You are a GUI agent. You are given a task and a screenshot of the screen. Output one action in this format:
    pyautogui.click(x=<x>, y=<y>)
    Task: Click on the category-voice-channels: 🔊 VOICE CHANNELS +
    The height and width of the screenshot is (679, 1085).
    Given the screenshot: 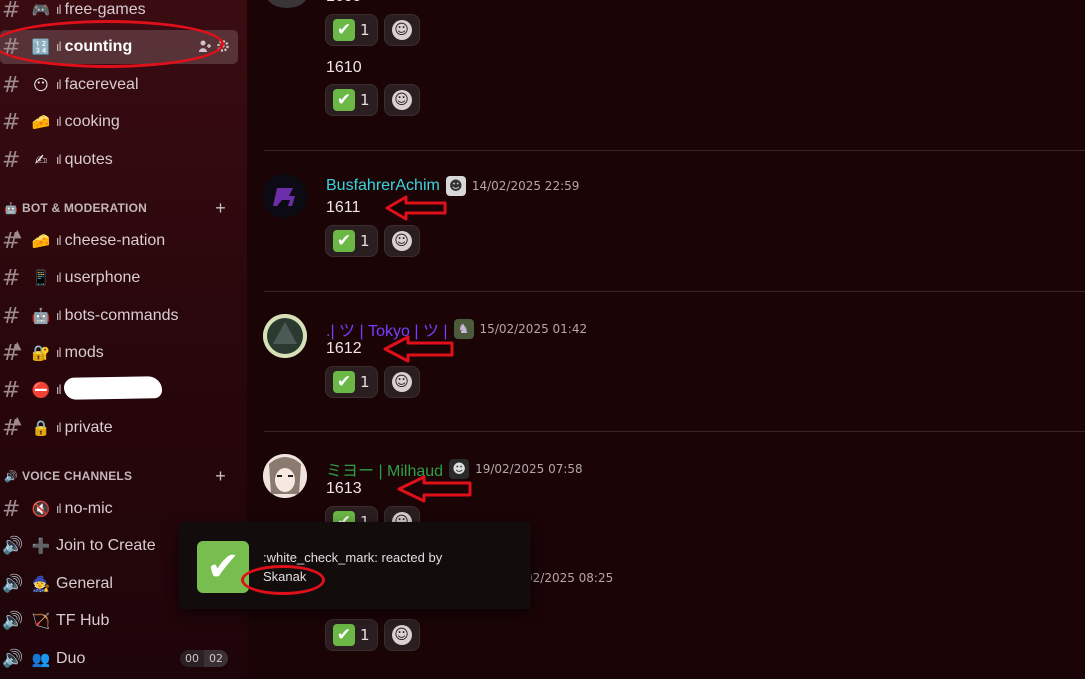 What is the action you would take?
    pyautogui.click(x=121, y=476)
    